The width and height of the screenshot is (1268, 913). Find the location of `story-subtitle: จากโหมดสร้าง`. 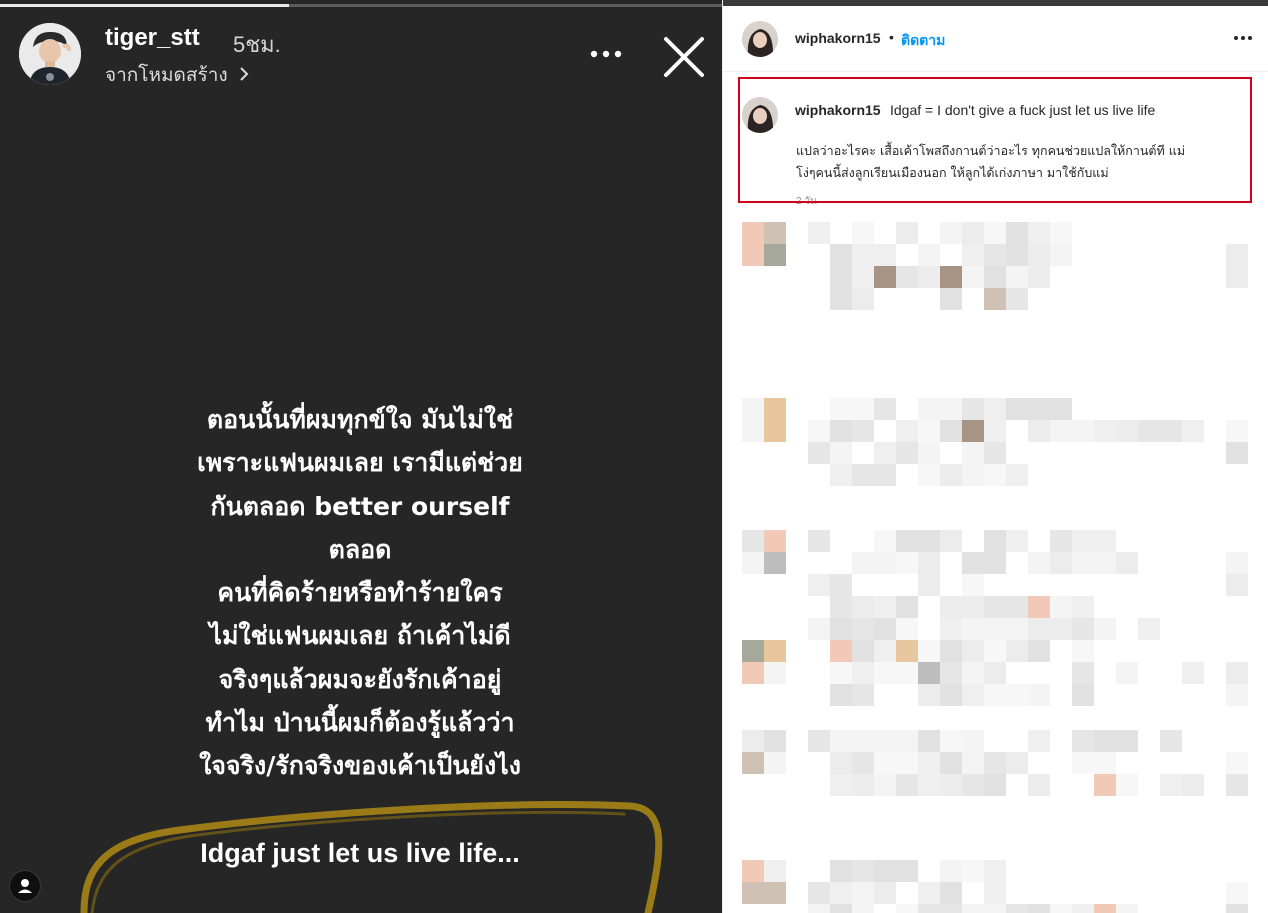

story-subtitle: จากโหมดสร้าง is located at coordinates (177, 75).